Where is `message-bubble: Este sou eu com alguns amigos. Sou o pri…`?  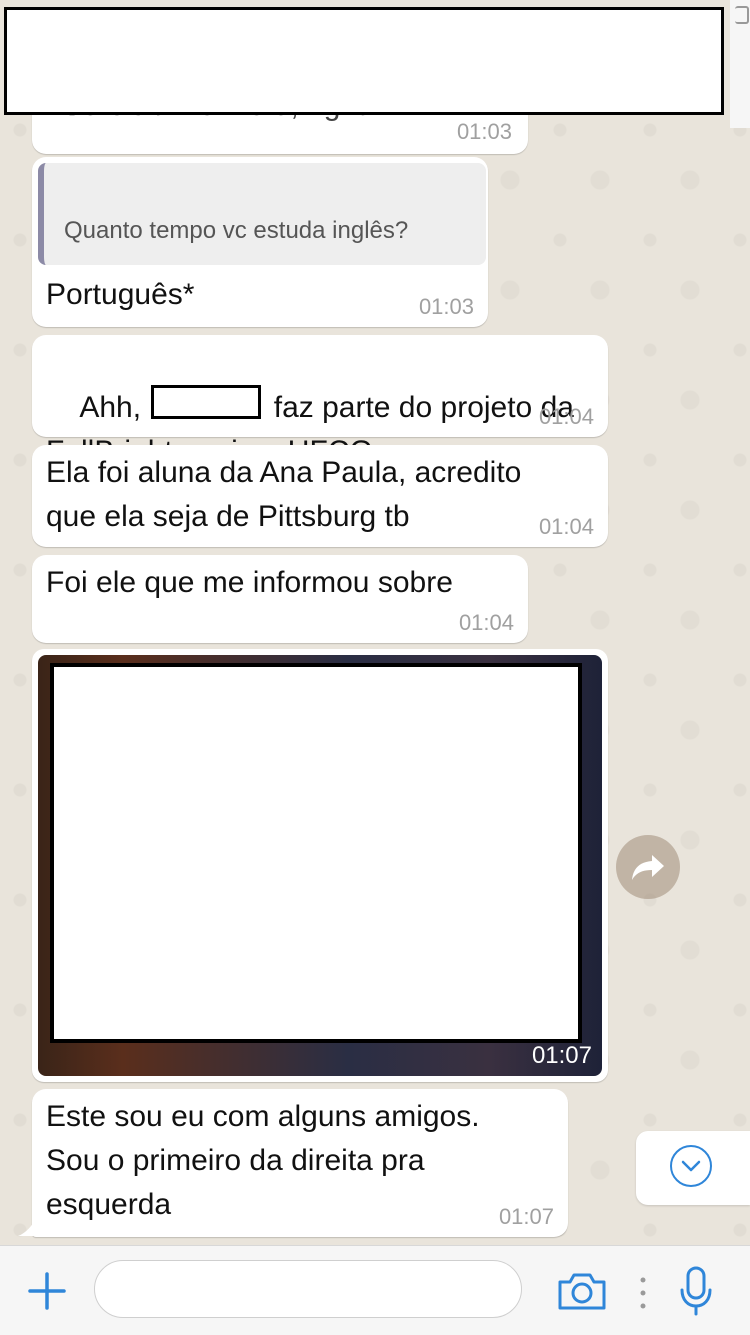 message-bubble: Este sou eu com alguns amigos. Sou o pri… is located at coordinates (300, 1163).